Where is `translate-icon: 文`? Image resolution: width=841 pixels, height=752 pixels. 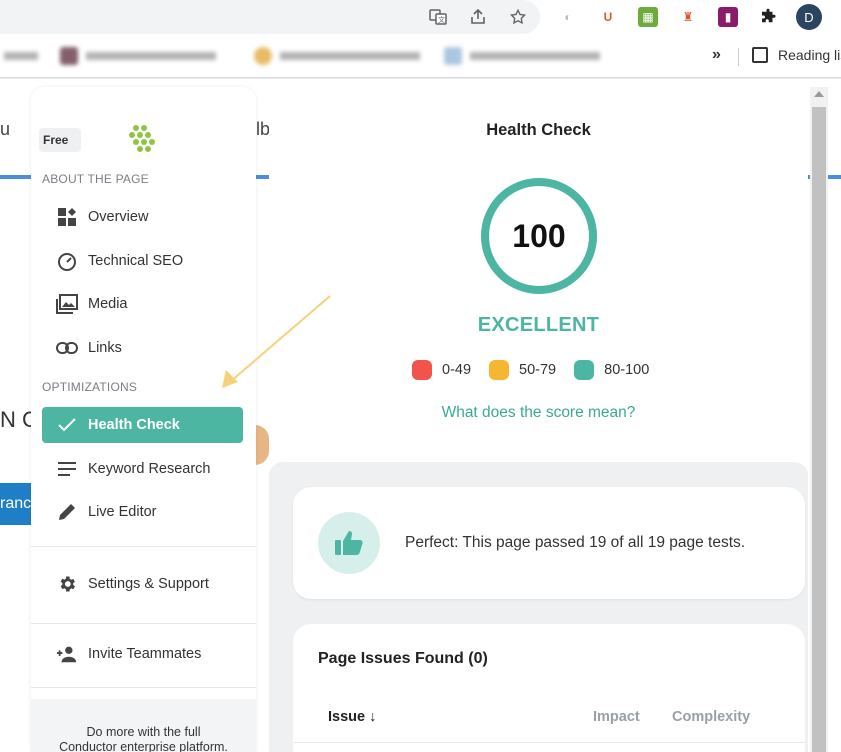 translate-icon: 文 is located at coordinates (438, 17).